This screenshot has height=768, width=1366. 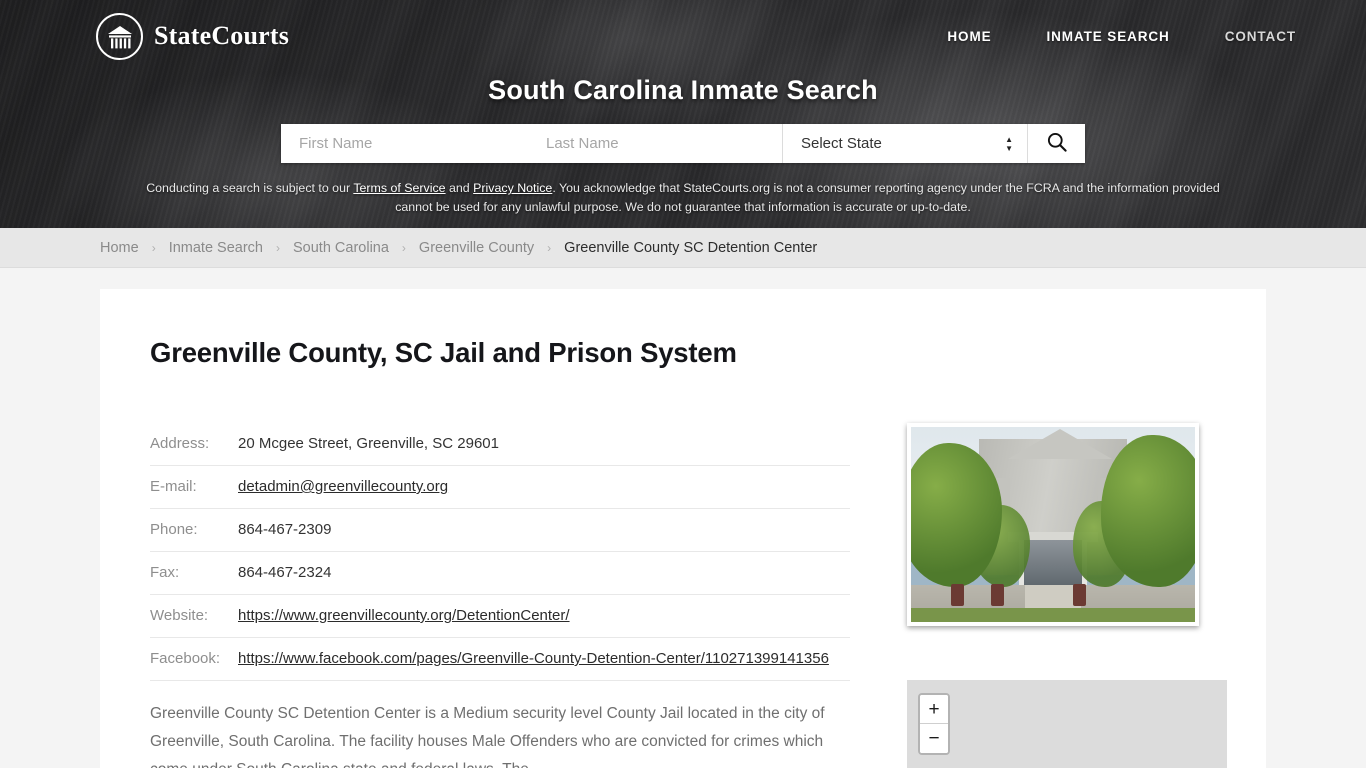 What do you see at coordinates (934, 738) in the screenshot?
I see `map-zoom-out-button: −` at bounding box center [934, 738].